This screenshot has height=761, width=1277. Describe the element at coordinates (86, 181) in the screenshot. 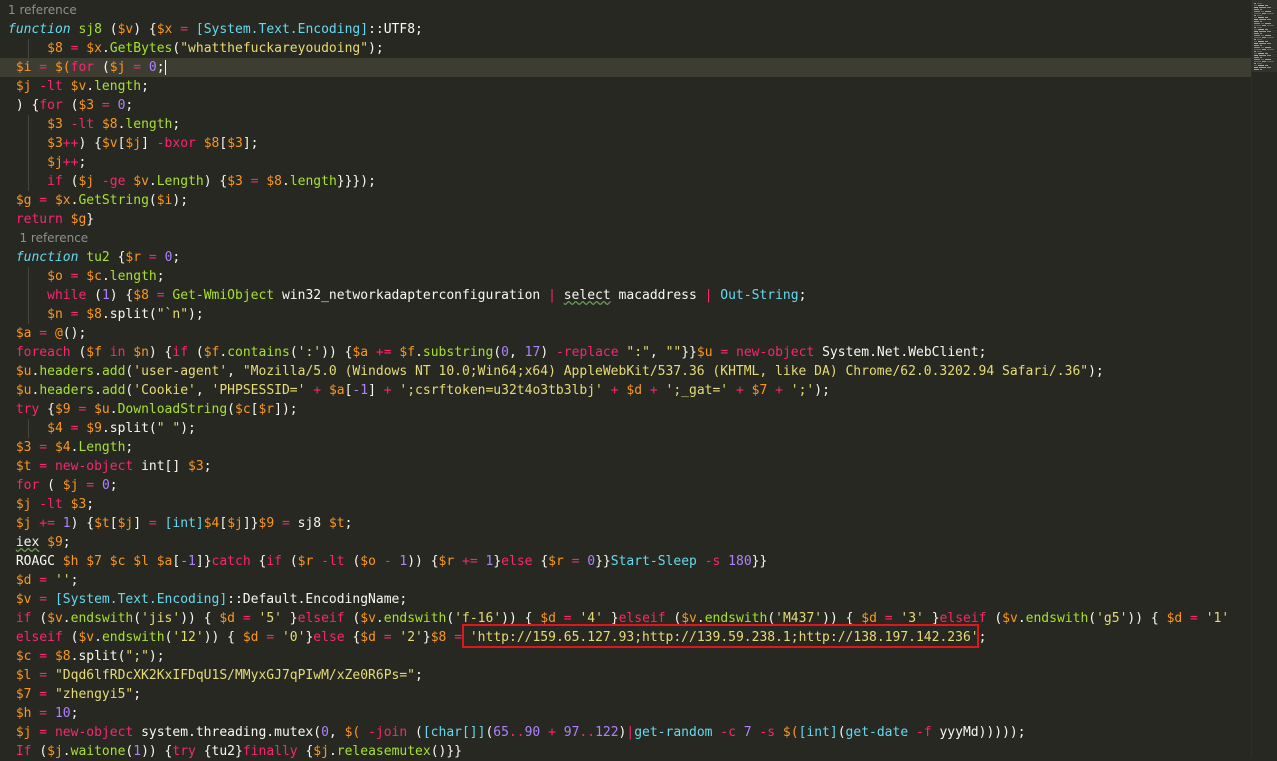

I see `token-dollar: $j` at that location.